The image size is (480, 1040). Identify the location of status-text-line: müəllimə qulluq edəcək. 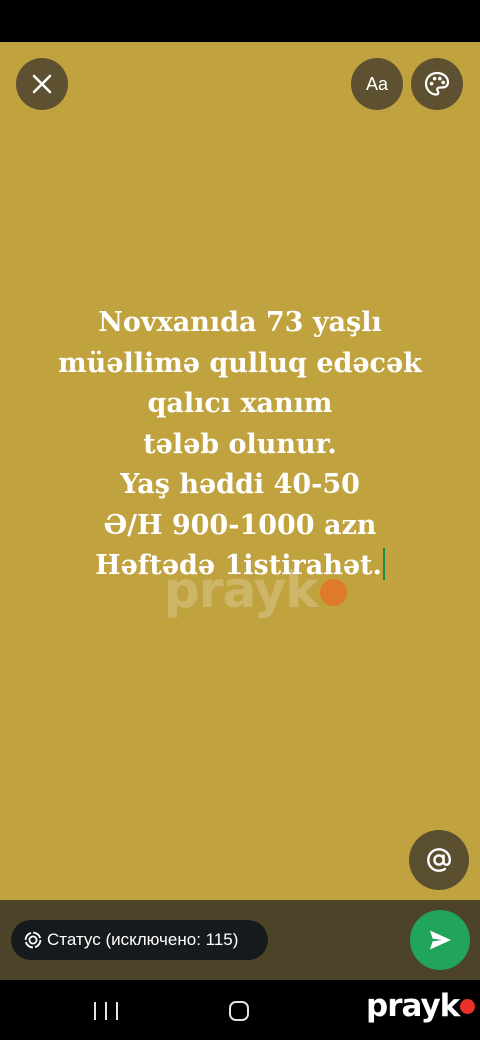
(240, 363).